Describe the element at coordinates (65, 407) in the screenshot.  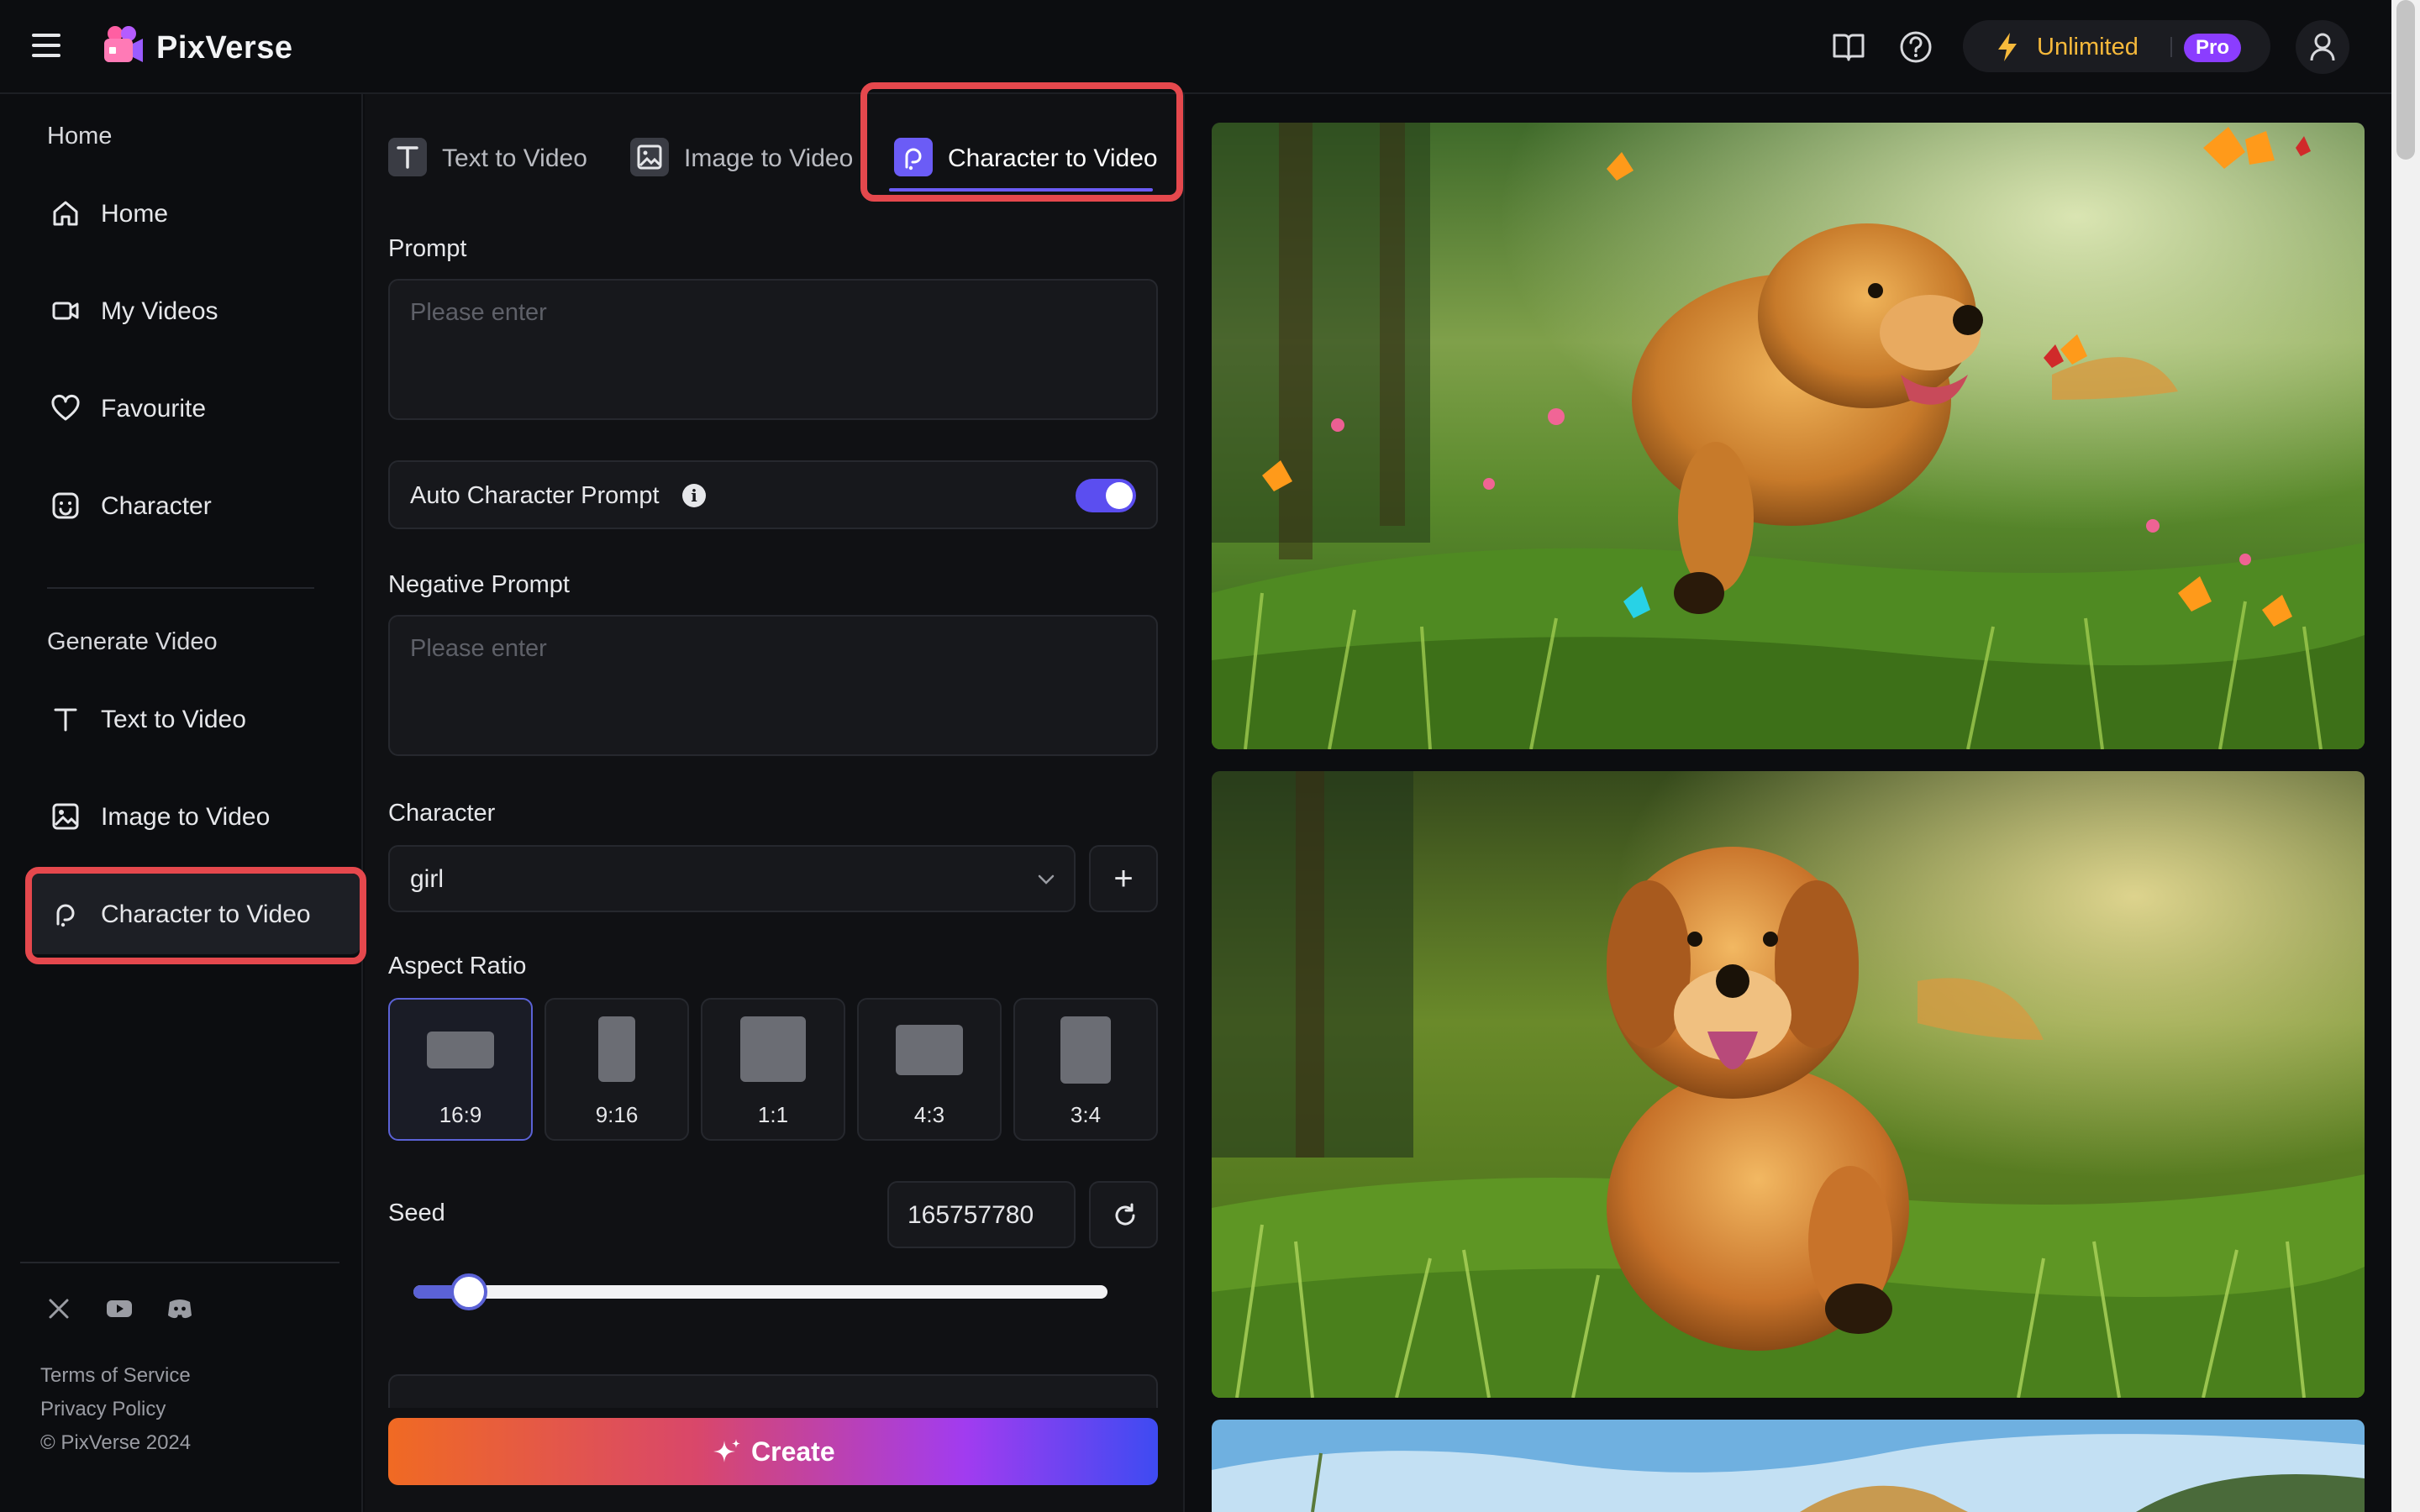
I see `heart-icon` at that location.